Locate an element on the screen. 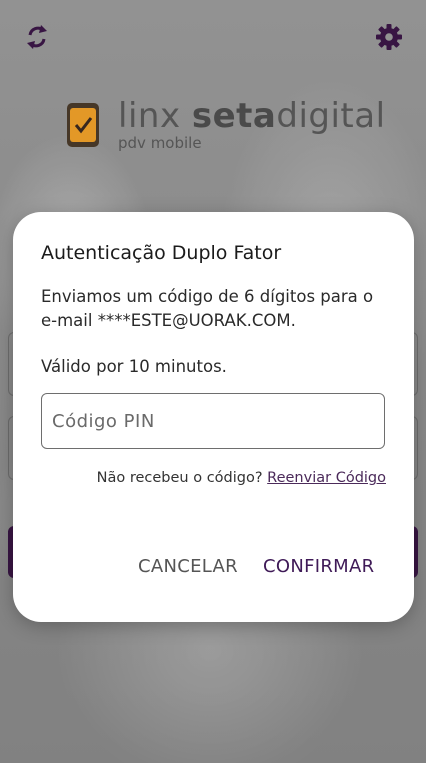  resend-code-link: Reenviar Código is located at coordinates (326, 478).